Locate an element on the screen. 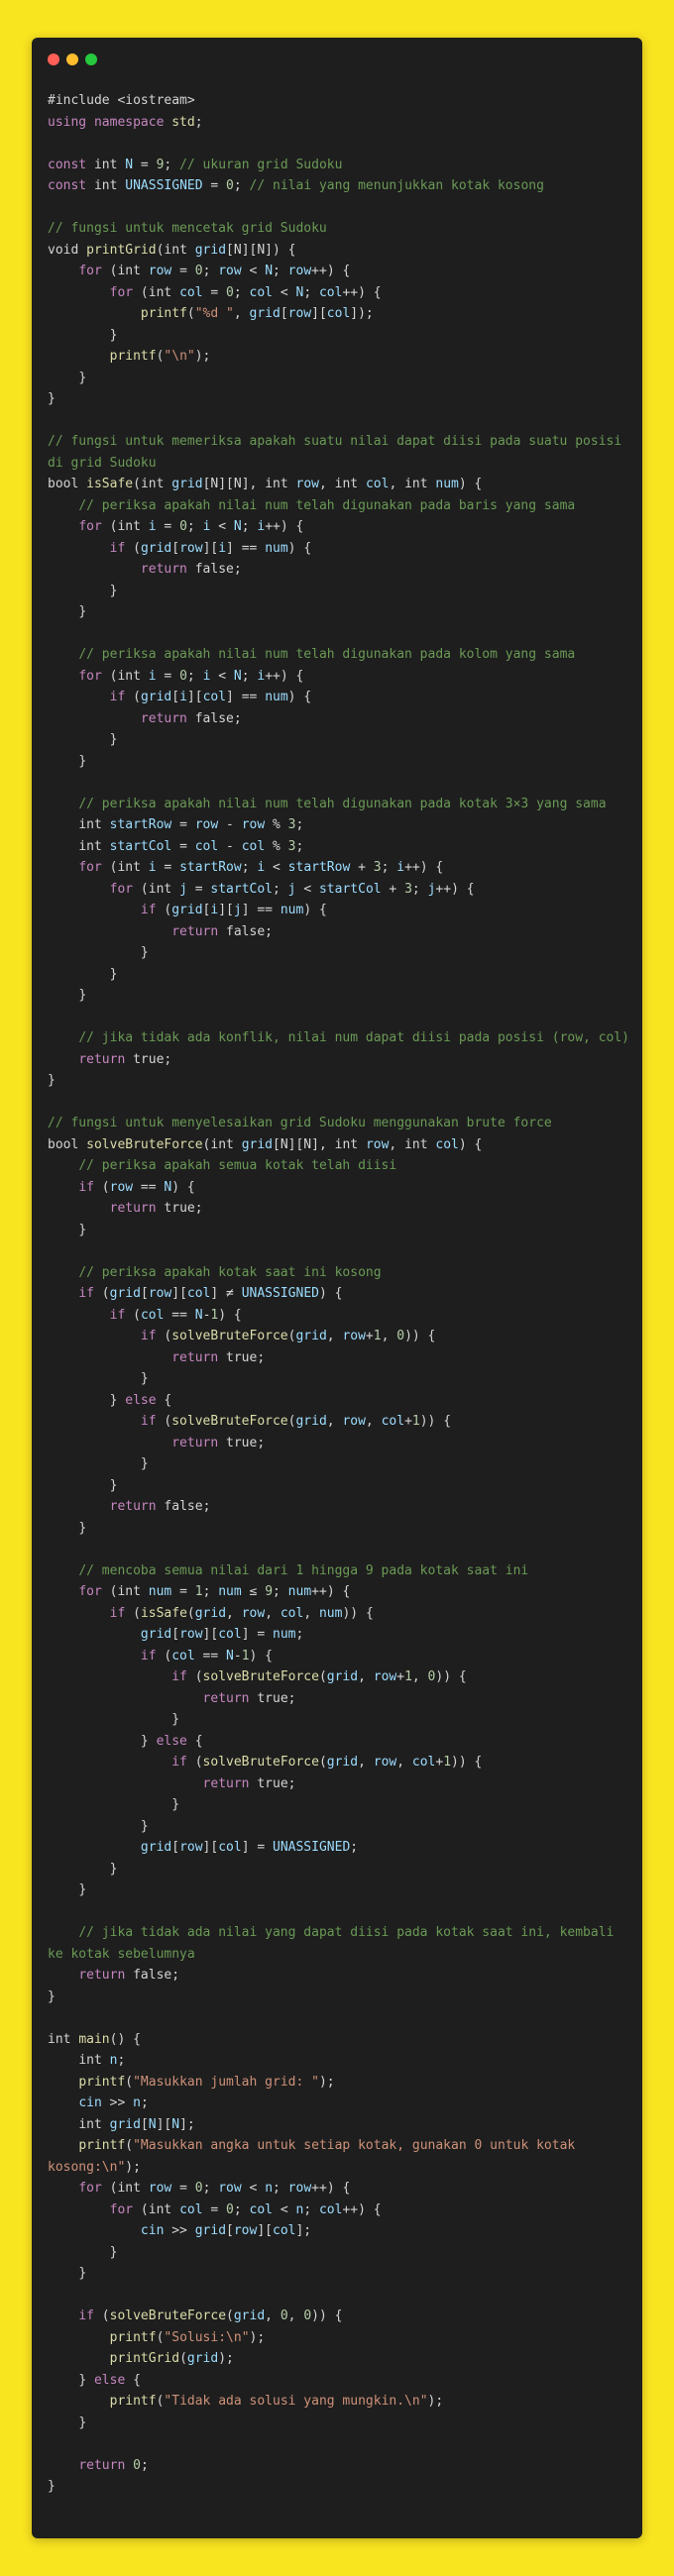 The width and height of the screenshot is (674, 2576). code-token: < is located at coordinates (284, 292).